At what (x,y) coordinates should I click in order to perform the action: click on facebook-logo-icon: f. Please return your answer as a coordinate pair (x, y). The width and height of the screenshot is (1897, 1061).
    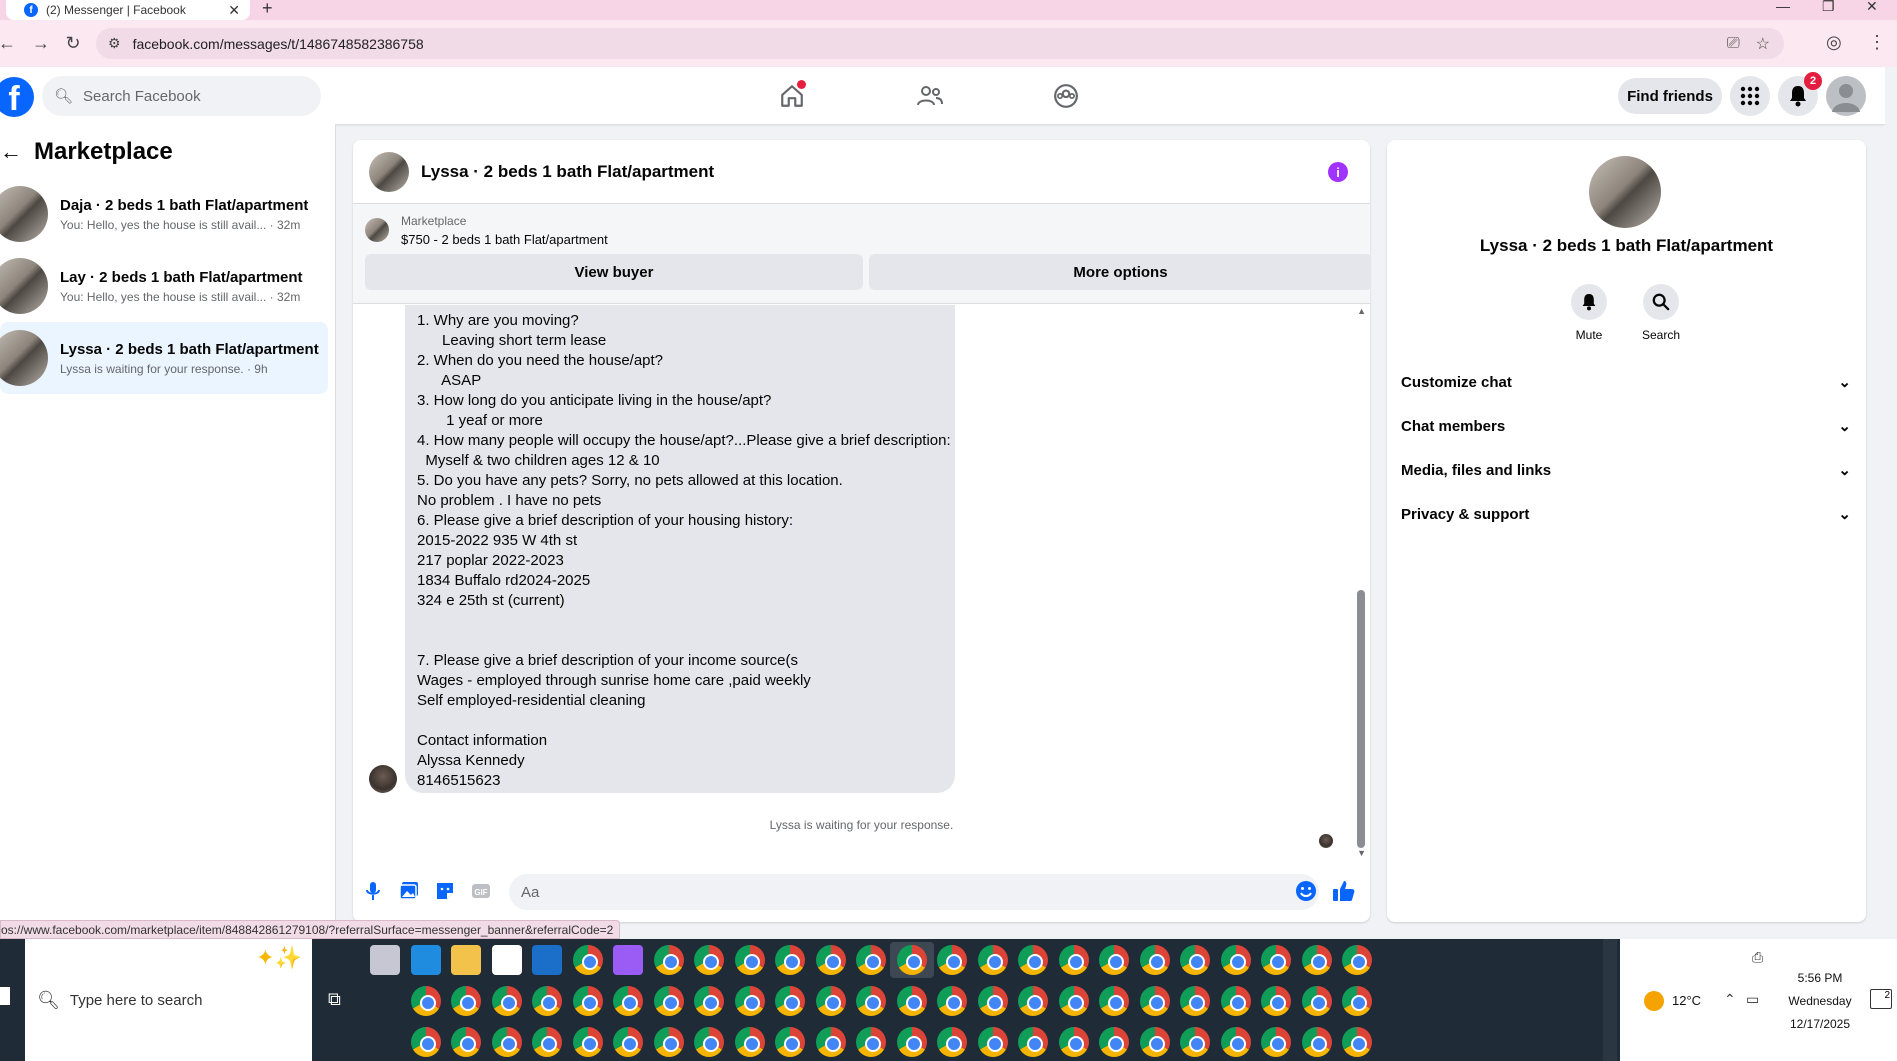
    Looking at the image, I should click on (17, 97).